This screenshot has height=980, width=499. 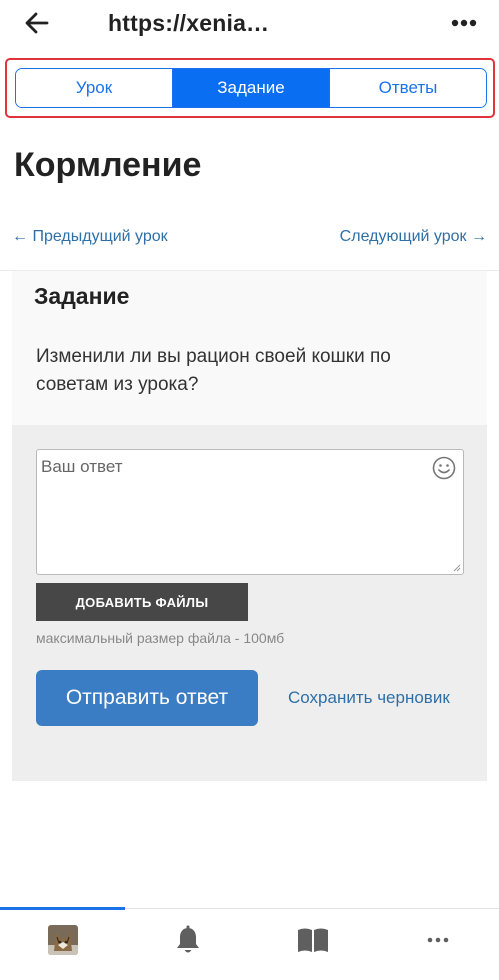 I want to click on resize-handle-icon, so click(x=456, y=567).